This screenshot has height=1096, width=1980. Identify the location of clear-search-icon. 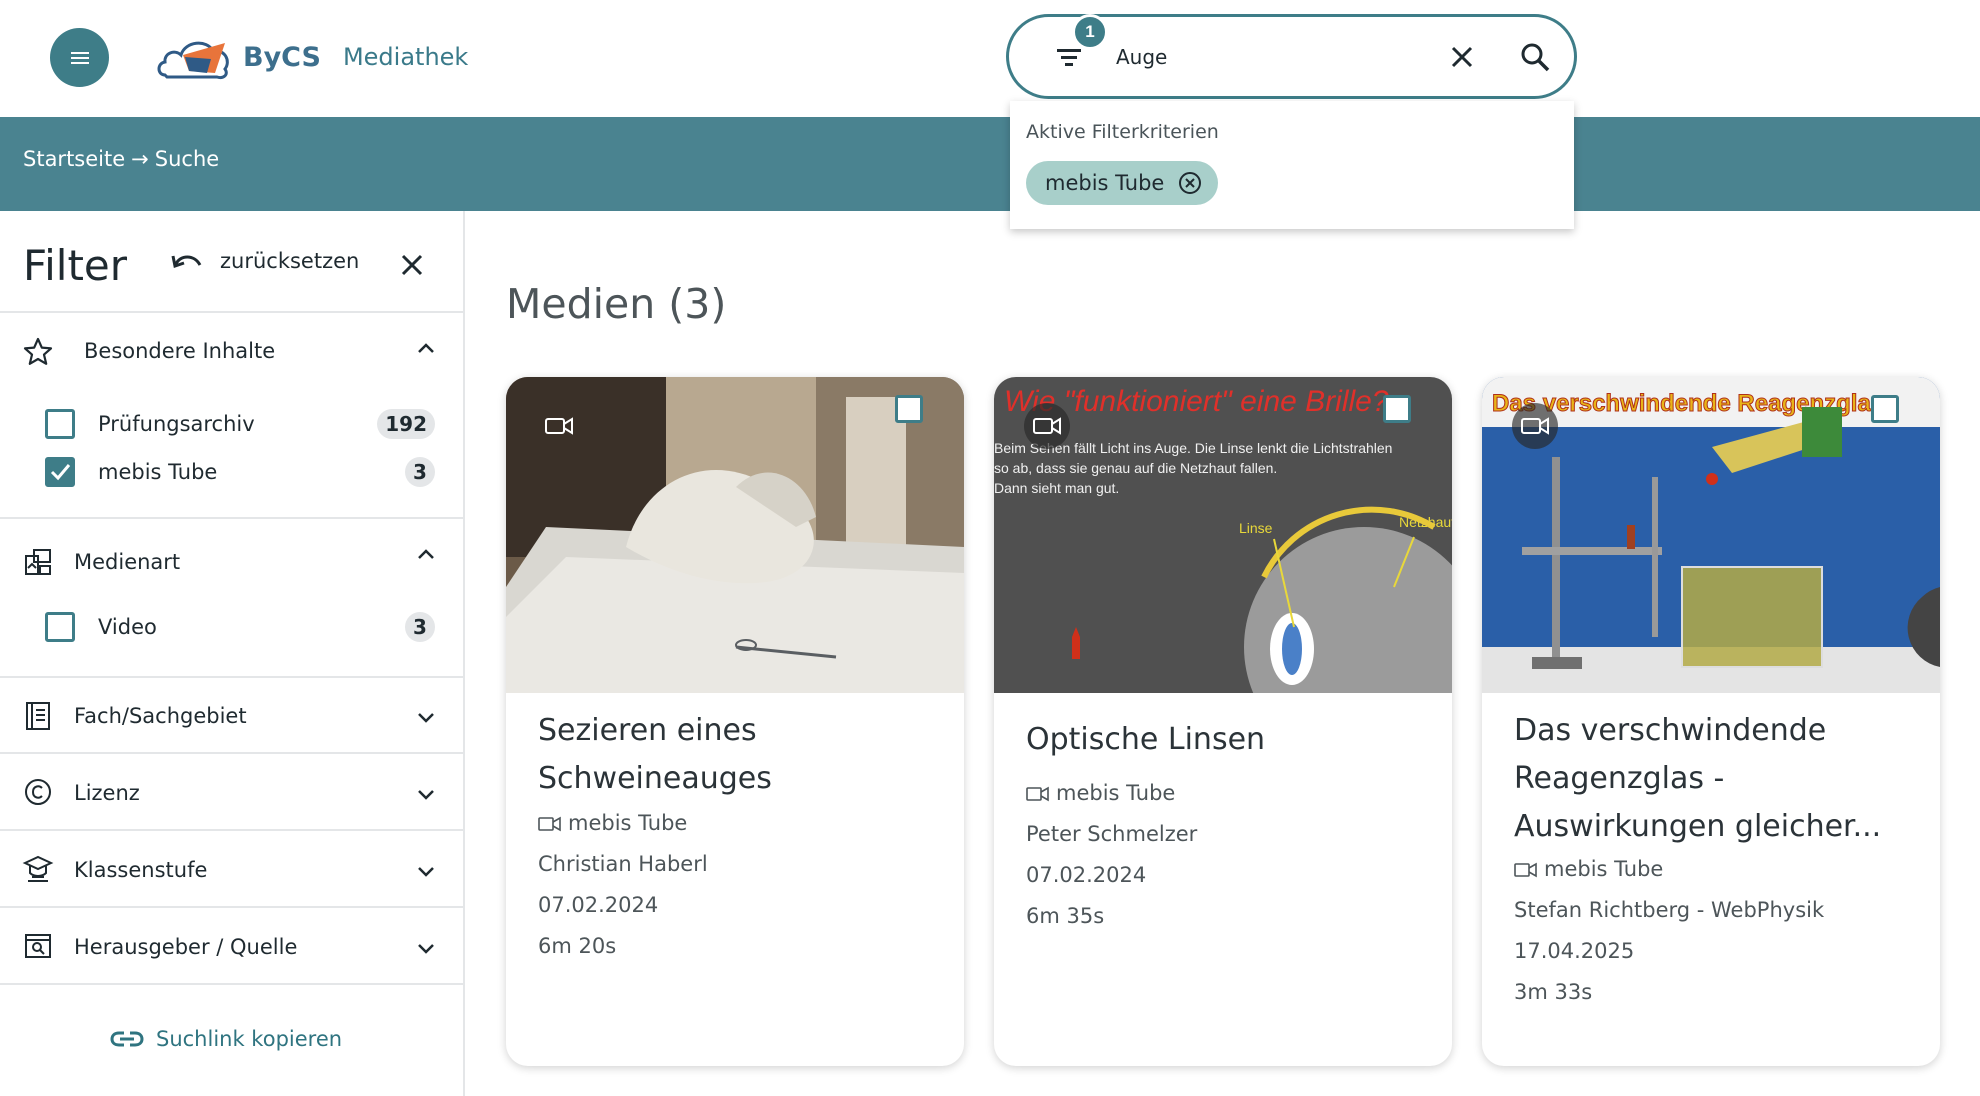
(1462, 57).